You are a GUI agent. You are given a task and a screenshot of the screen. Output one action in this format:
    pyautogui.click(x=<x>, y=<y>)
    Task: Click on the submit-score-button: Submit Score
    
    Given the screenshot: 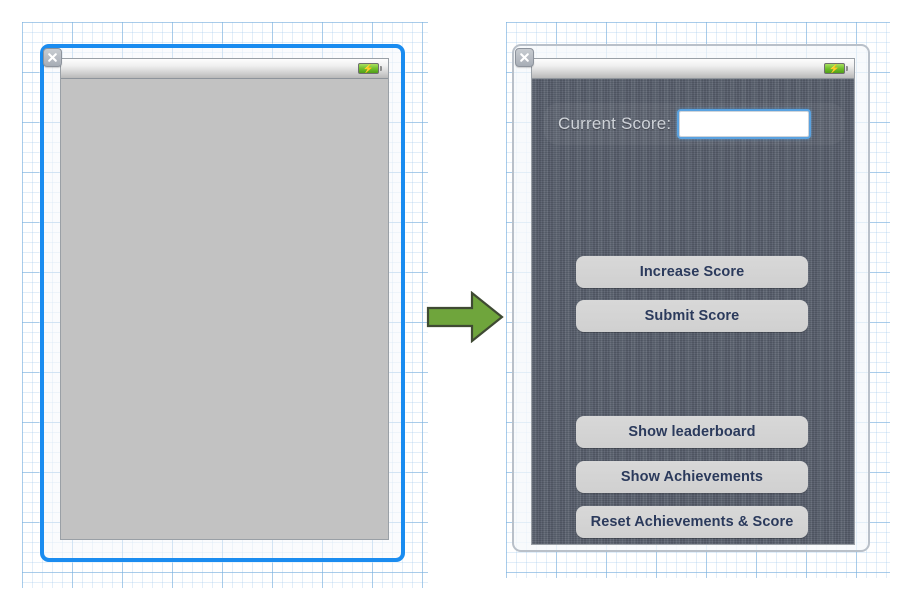 What is the action you would take?
    pyautogui.click(x=692, y=316)
    